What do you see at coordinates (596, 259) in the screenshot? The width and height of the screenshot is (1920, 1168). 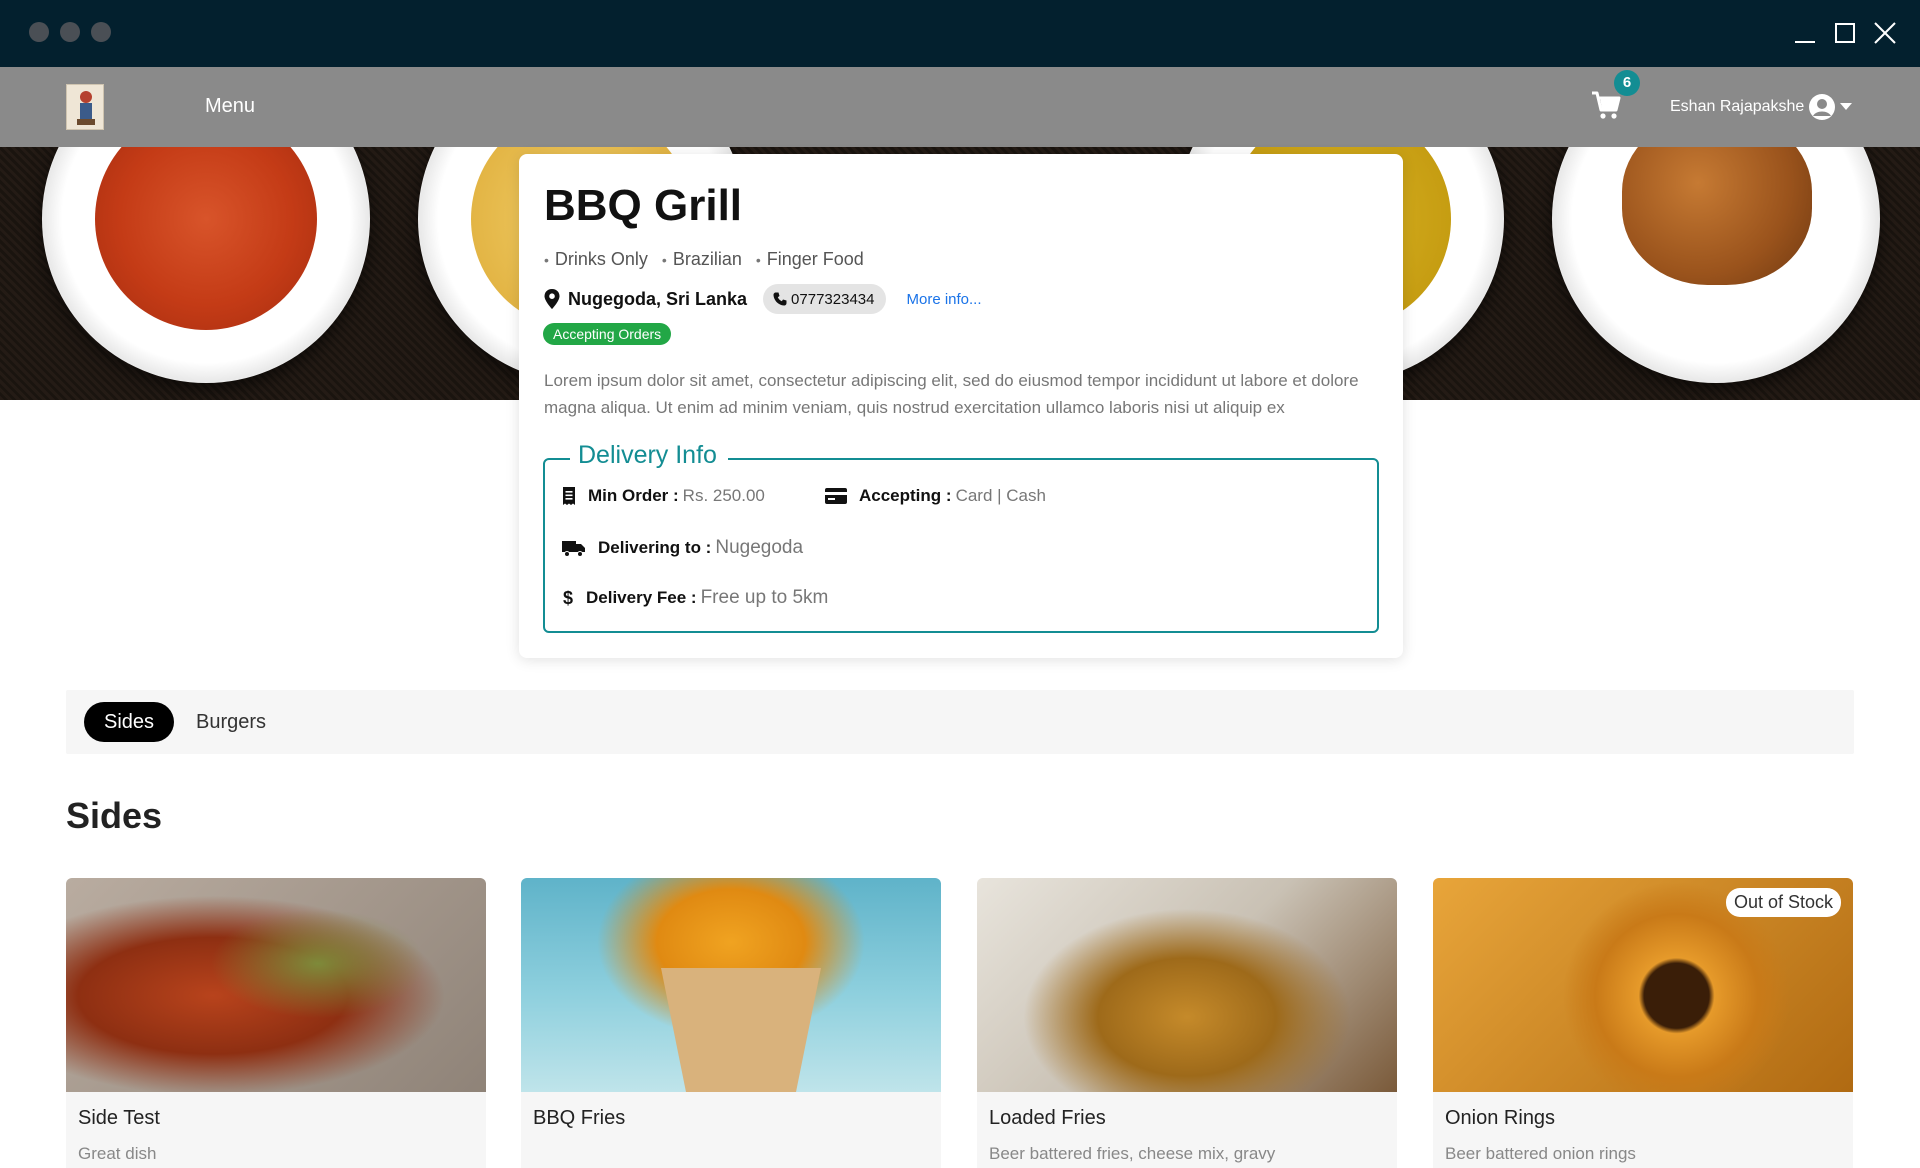 I see `cuisine-tag: Drinks Only` at bounding box center [596, 259].